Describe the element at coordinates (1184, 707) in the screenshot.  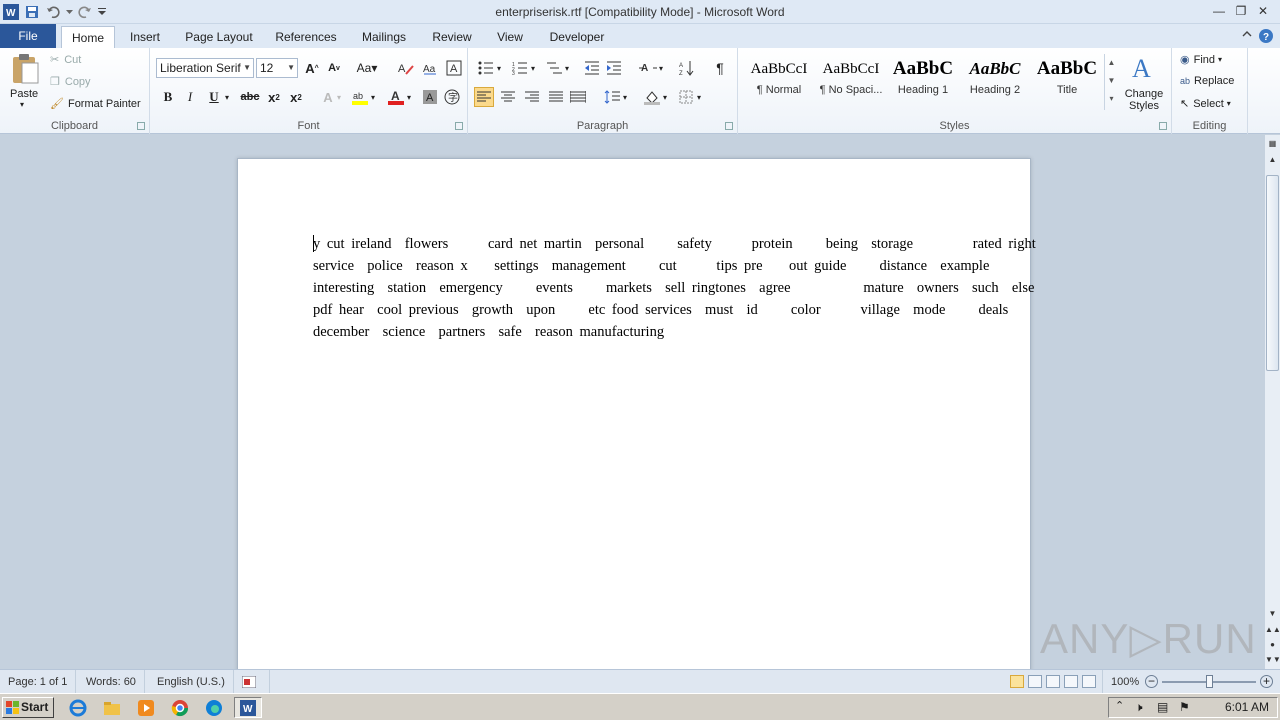
I see `action-center-flag-icon: ⚑` at that location.